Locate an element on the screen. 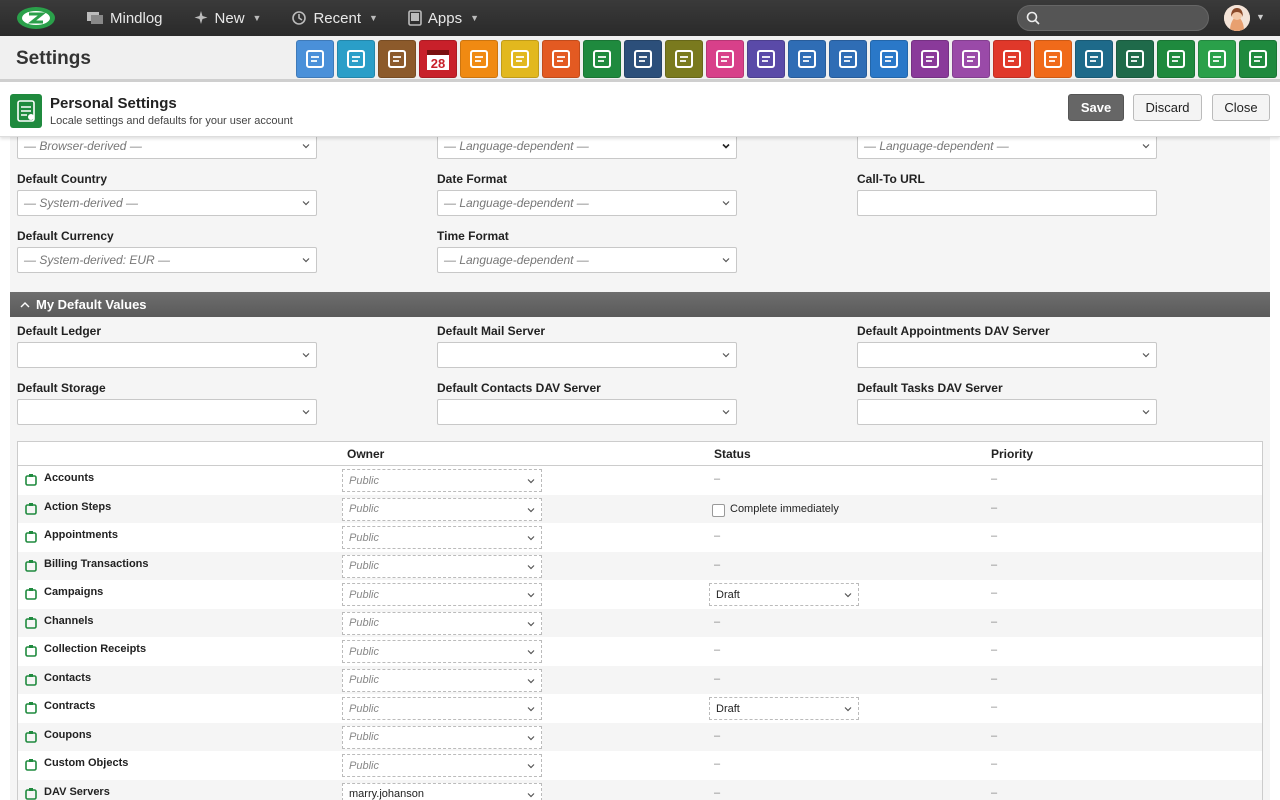 This screenshot has height=800, width=1280. campaign-app-icon is located at coordinates (1053, 59).